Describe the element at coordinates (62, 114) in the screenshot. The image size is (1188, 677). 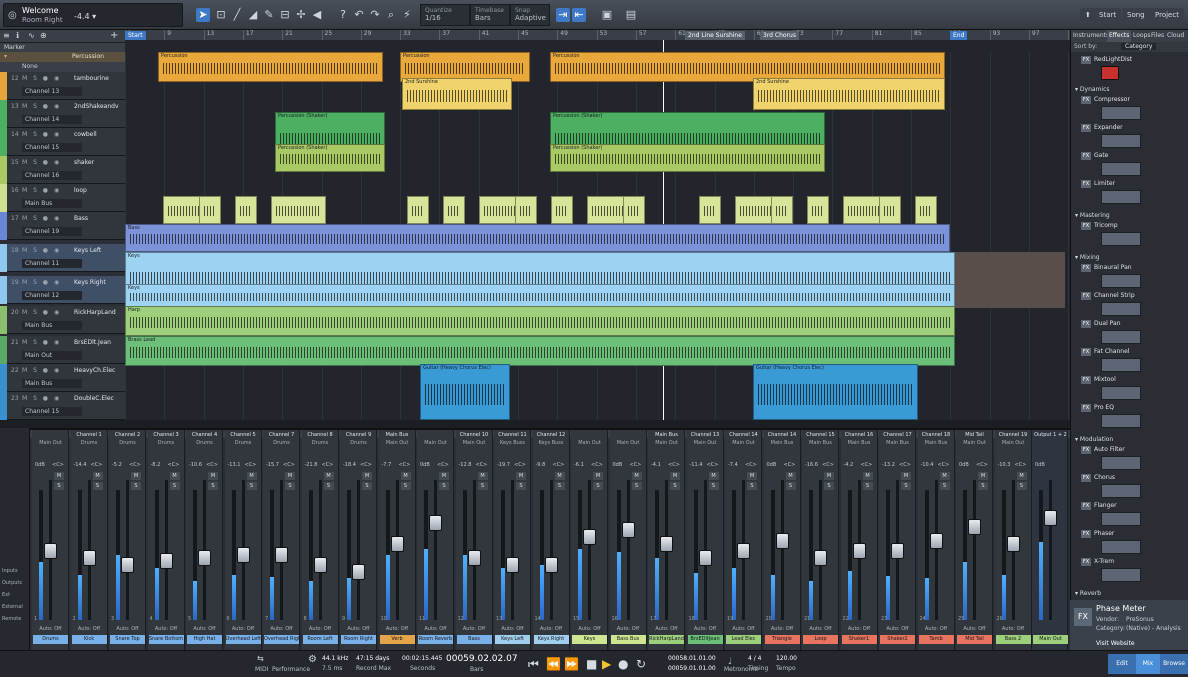
I see `track-header: 13 M S ● ◉ 2ndShakeandv Channel 14` at that location.